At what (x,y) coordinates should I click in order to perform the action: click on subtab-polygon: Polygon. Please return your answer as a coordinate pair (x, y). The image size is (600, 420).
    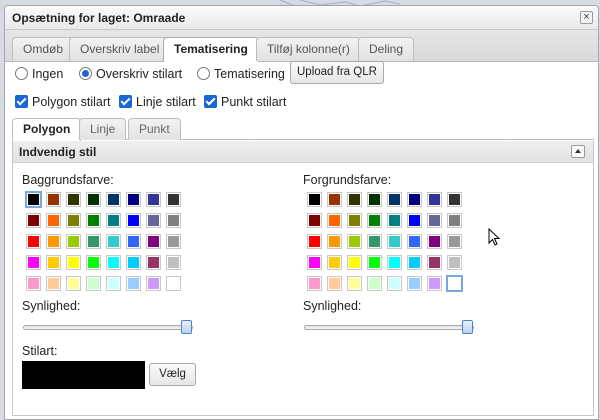
    Looking at the image, I should click on (47, 129).